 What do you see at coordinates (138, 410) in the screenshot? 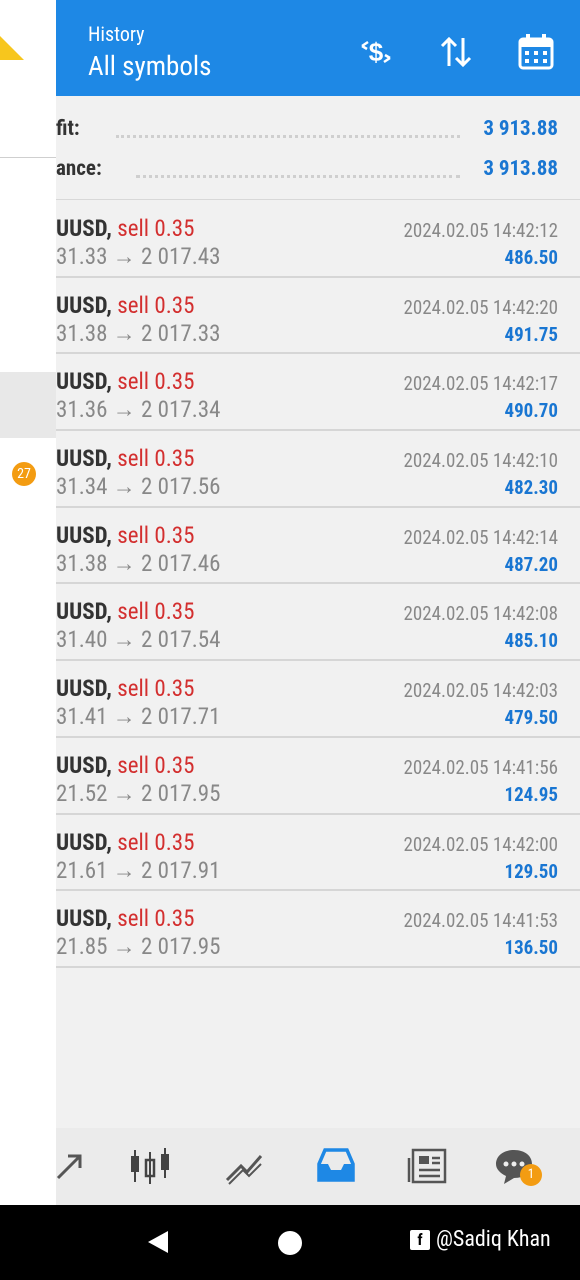
I see `trade-prices: 31.36 → 2 017.34` at bounding box center [138, 410].